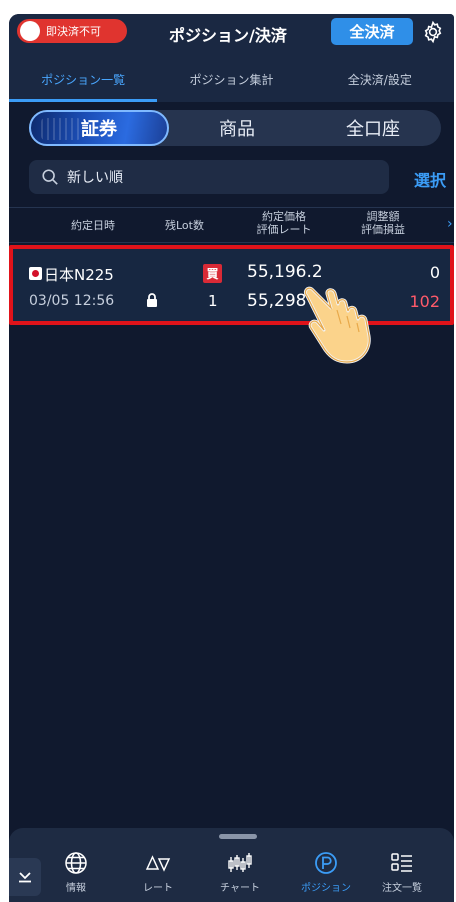  I want to click on account-segment-control: 証券 商品 全口座, so click(235, 128).